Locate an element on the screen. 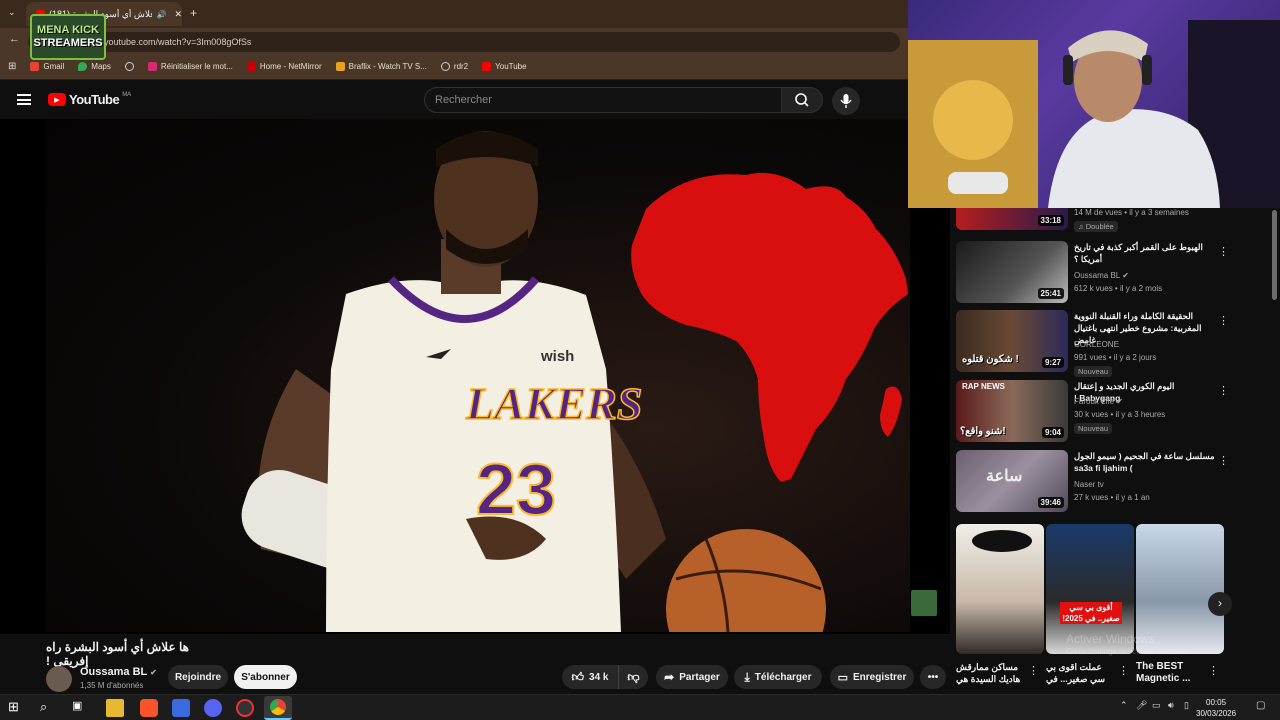 The image size is (1280, 720). new-tab-icon: + is located at coordinates (193, 13).